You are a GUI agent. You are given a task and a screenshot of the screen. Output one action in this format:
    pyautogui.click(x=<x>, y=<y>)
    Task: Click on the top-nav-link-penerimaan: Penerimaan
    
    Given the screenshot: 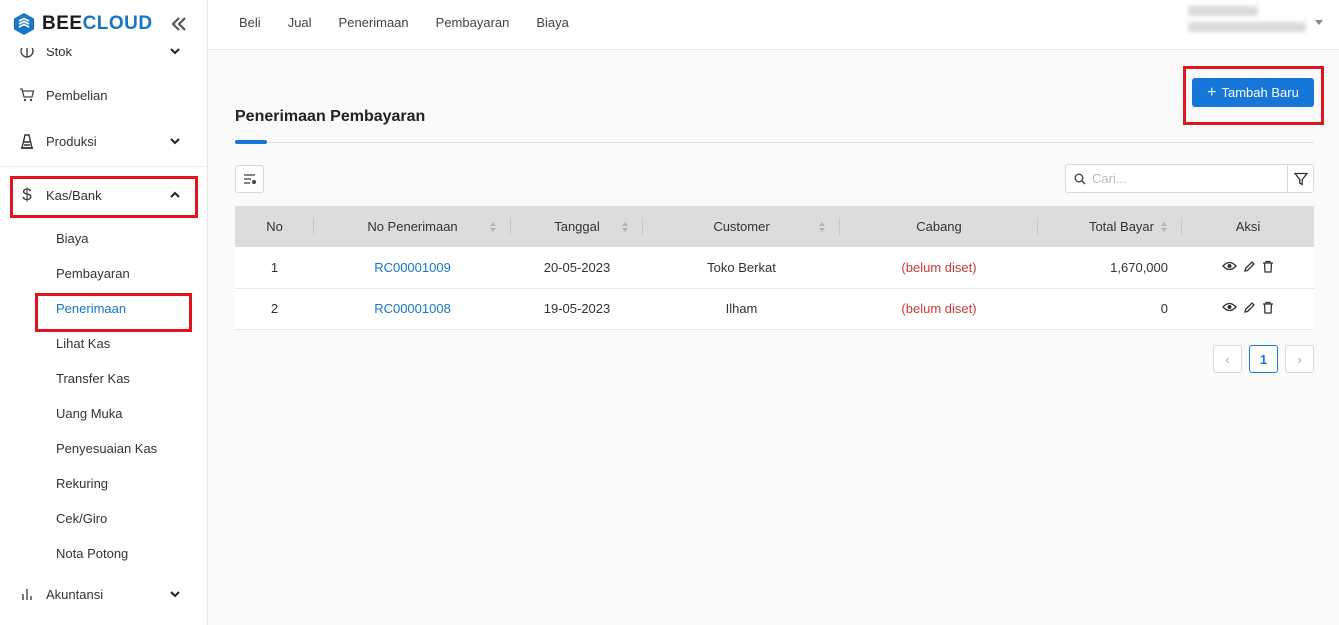 What is the action you would take?
    pyautogui.click(x=374, y=22)
    